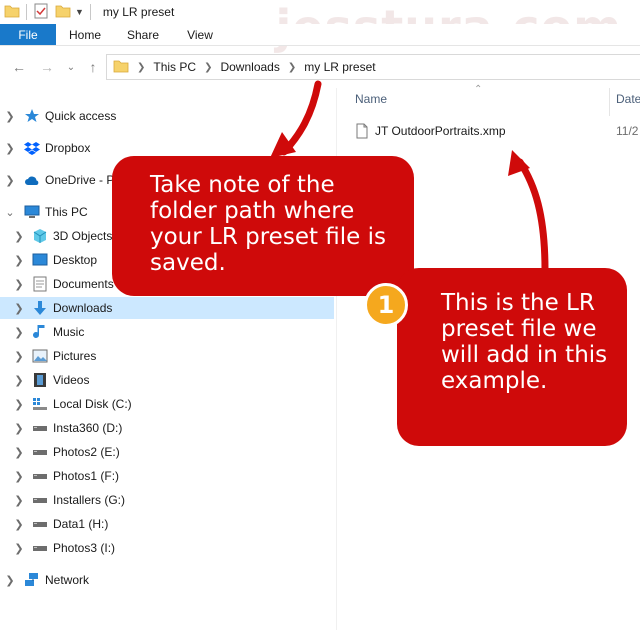  What do you see at coordinates (519, 163) in the screenshot?
I see `arrow-head-file` at bounding box center [519, 163].